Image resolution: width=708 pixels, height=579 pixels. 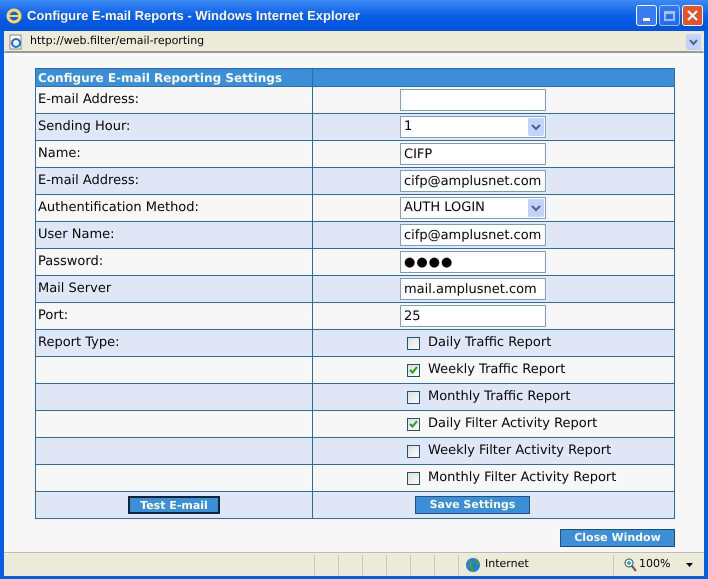 I want to click on text-field: mail.amplusnet.com, so click(x=473, y=289).